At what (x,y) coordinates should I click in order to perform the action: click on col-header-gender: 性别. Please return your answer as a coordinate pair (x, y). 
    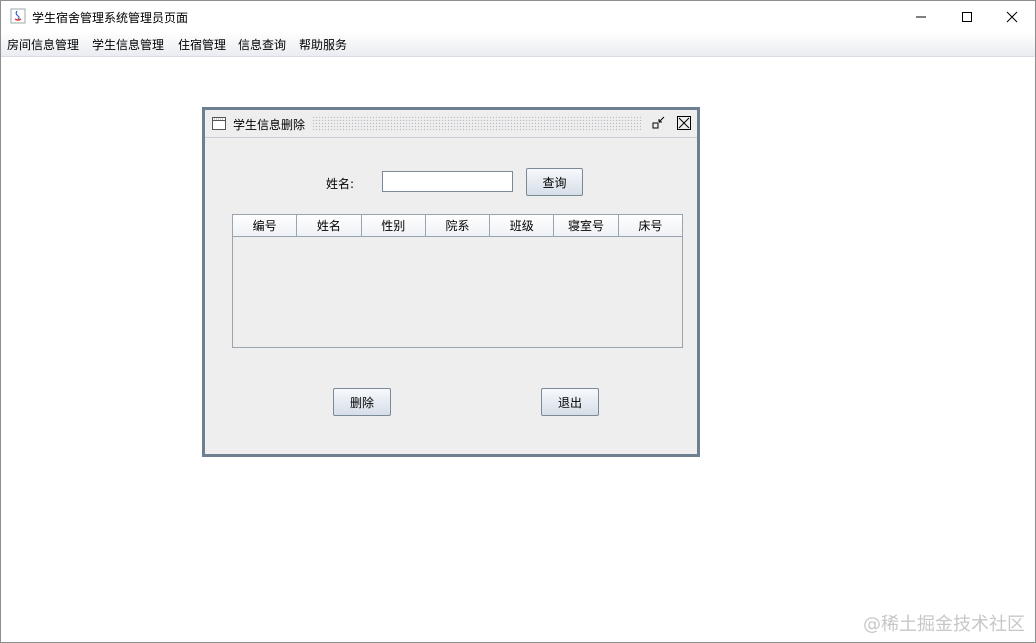
    Looking at the image, I should click on (393, 226).